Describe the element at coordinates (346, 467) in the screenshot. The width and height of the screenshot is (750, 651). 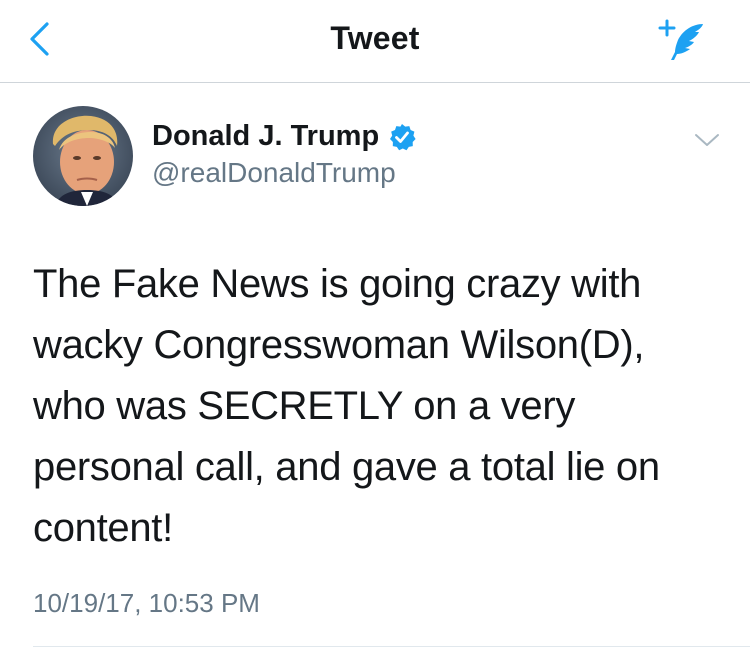
I see `tweet-text-line: personal call, and gave a total lie on` at that location.